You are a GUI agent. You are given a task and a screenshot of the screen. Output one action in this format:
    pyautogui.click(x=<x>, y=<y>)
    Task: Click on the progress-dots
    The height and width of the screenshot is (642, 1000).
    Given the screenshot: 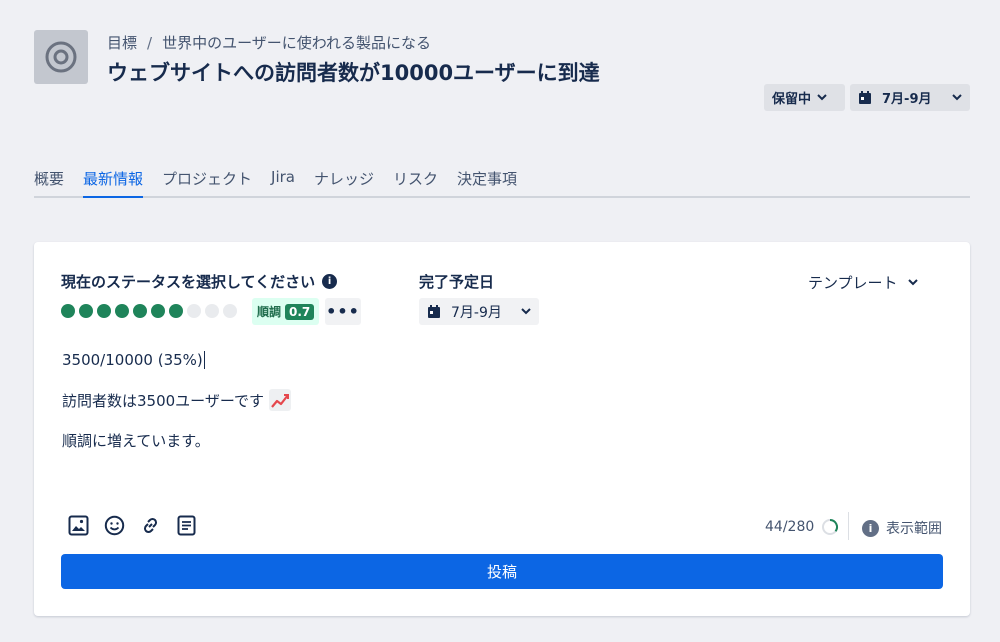 What is the action you would take?
    pyautogui.click(x=149, y=311)
    